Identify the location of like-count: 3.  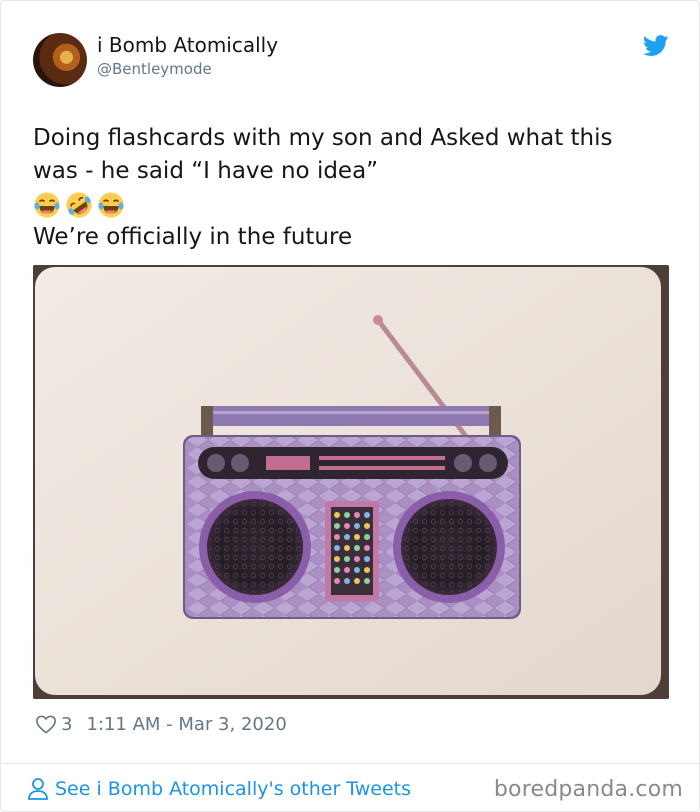
(66, 724).